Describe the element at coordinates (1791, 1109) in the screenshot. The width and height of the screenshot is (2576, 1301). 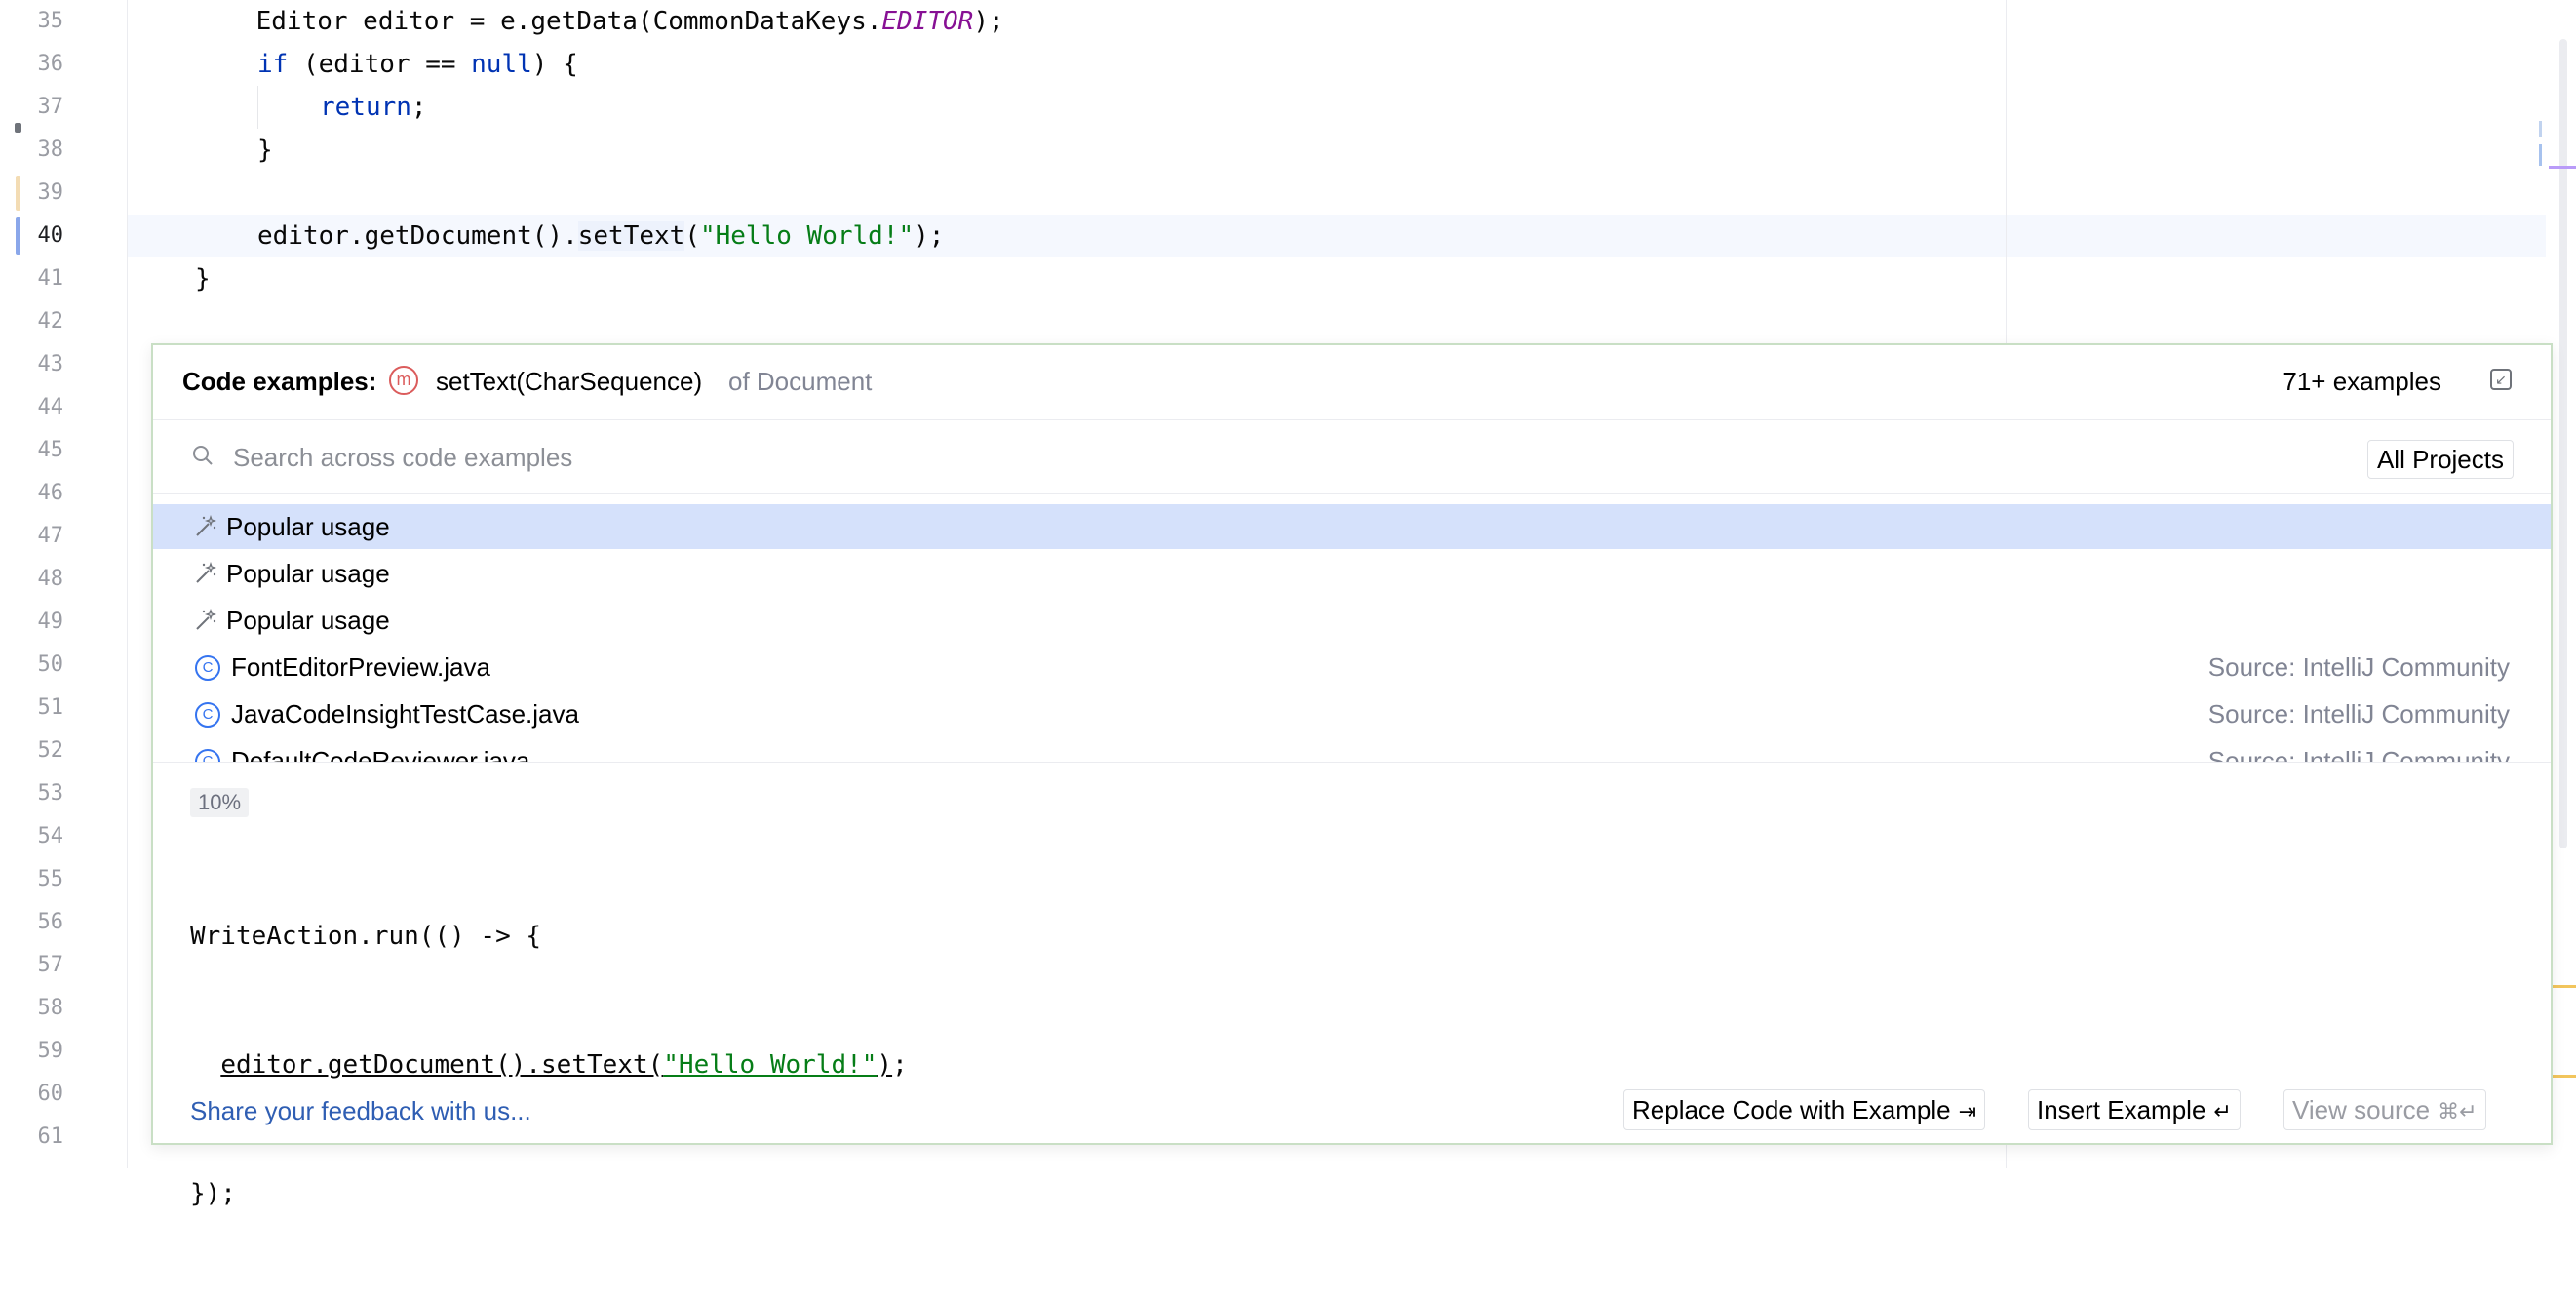
I see `replace-code-label: Replace Code with Example` at that location.